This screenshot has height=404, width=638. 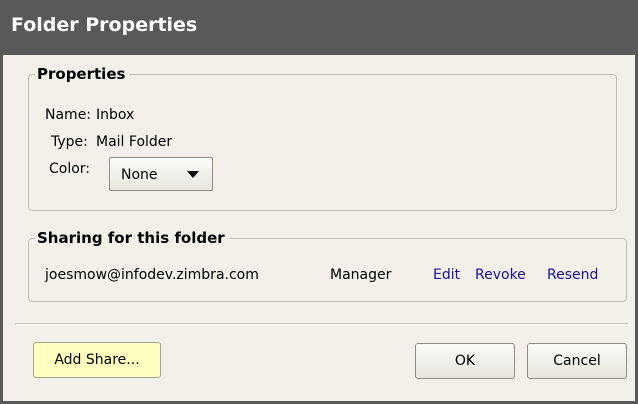 What do you see at coordinates (69, 142) in the screenshot?
I see `type-label: Type:` at bounding box center [69, 142].